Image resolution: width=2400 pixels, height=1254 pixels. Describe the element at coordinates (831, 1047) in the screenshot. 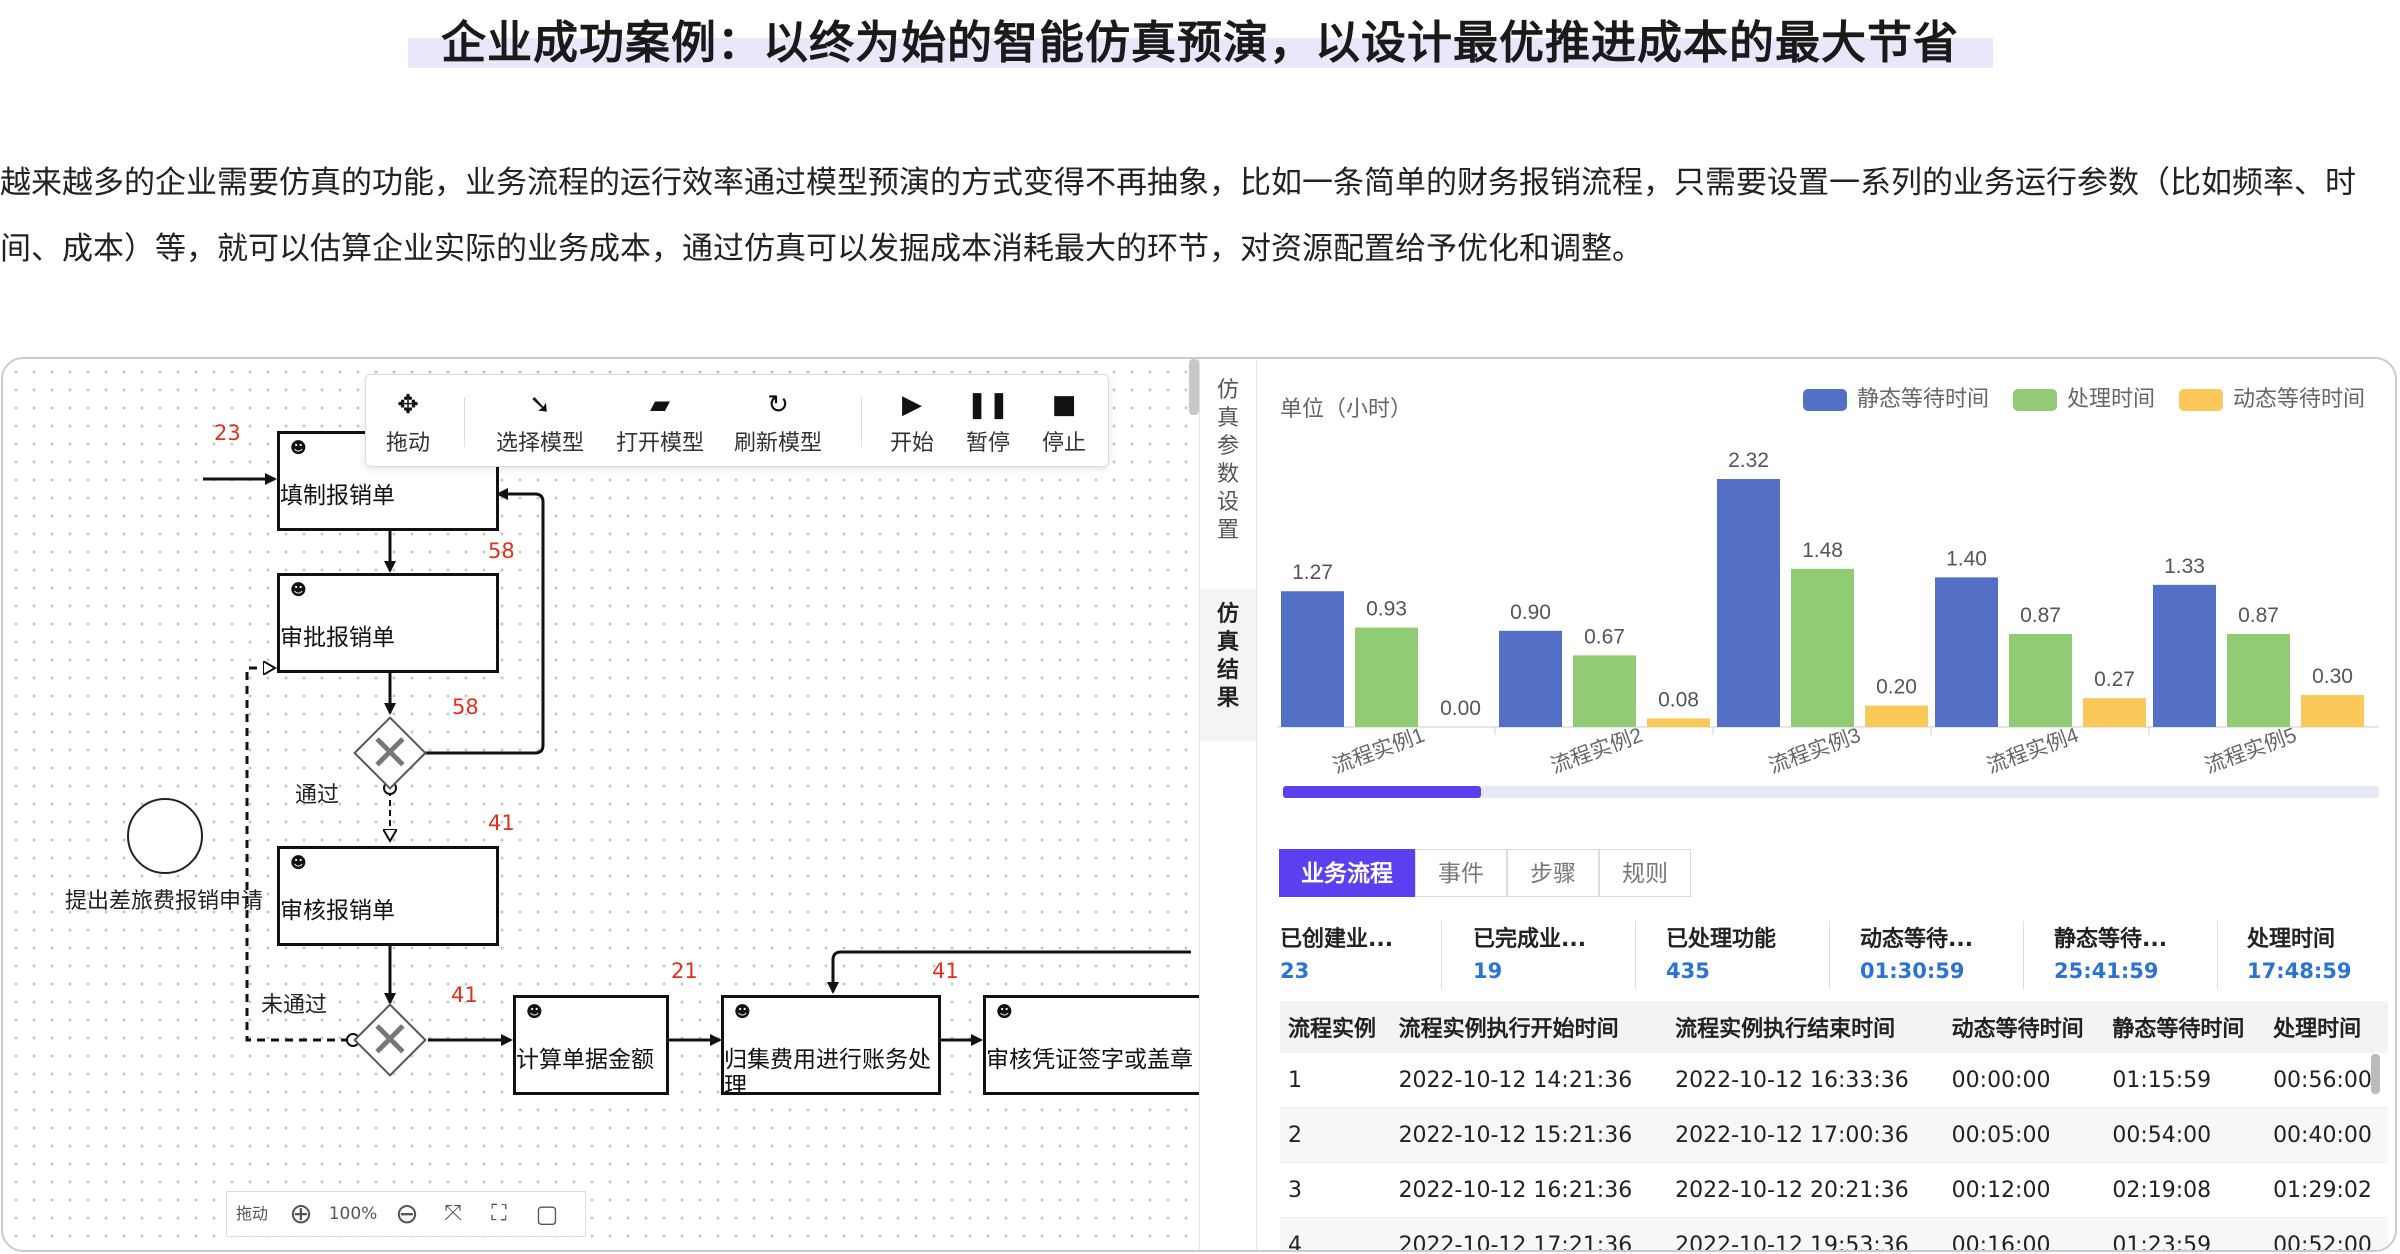

I see `task-collect-expense: ☻ 归集费用进行账务处 理` at that location.